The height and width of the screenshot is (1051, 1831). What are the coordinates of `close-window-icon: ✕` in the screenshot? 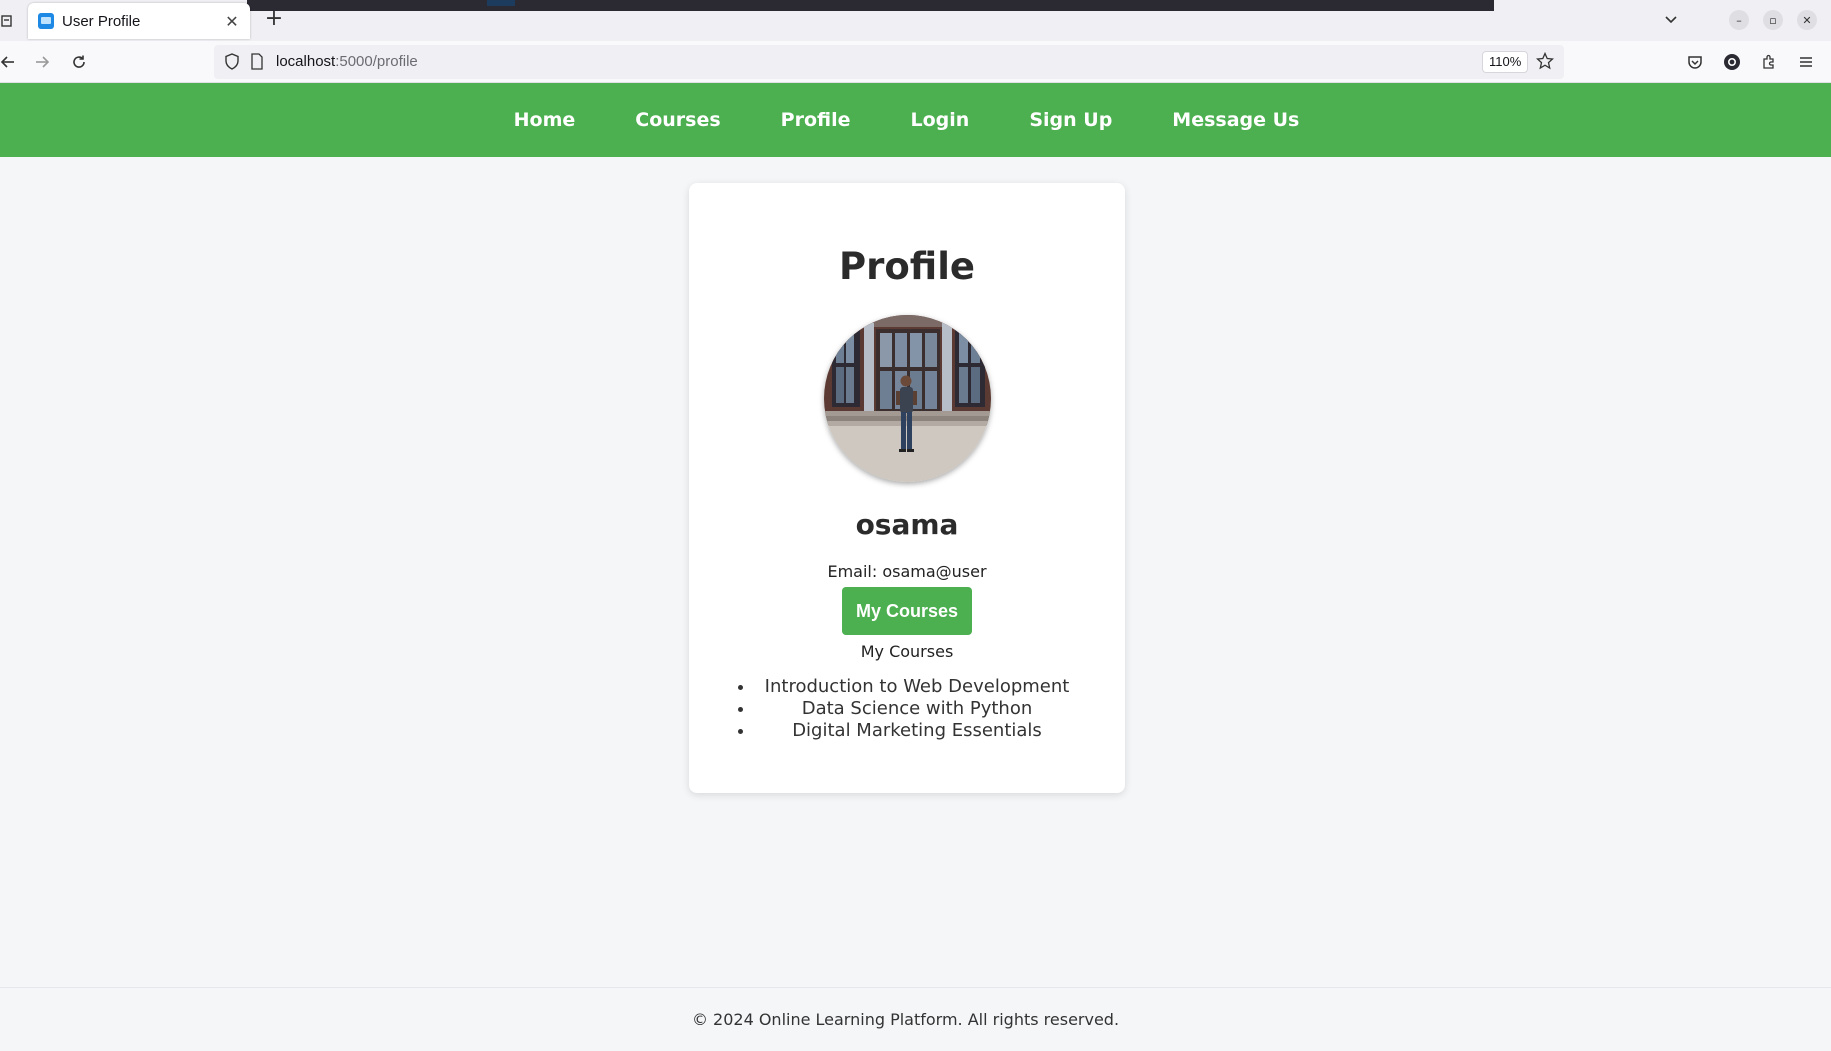 It's located at (1807, 20).